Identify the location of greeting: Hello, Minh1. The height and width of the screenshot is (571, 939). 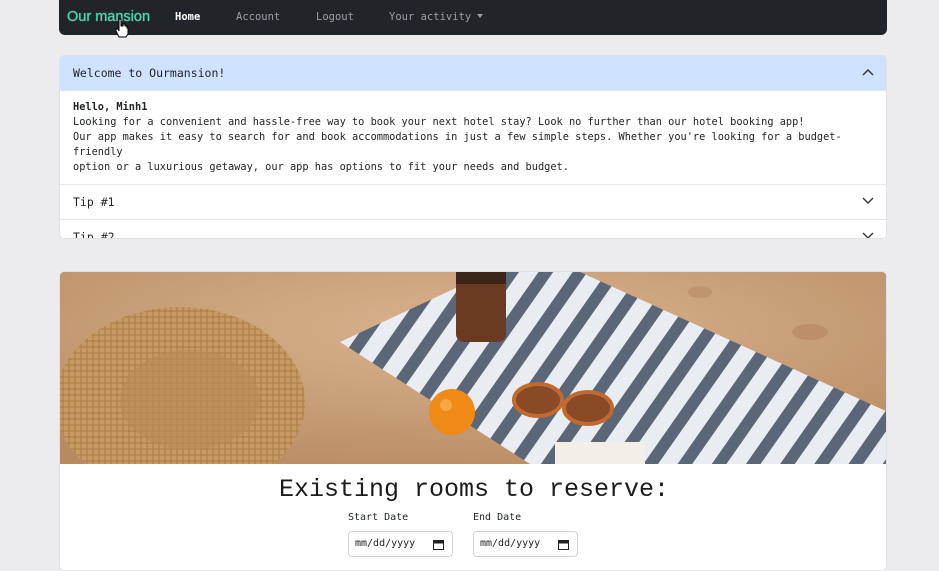
(110, 107).